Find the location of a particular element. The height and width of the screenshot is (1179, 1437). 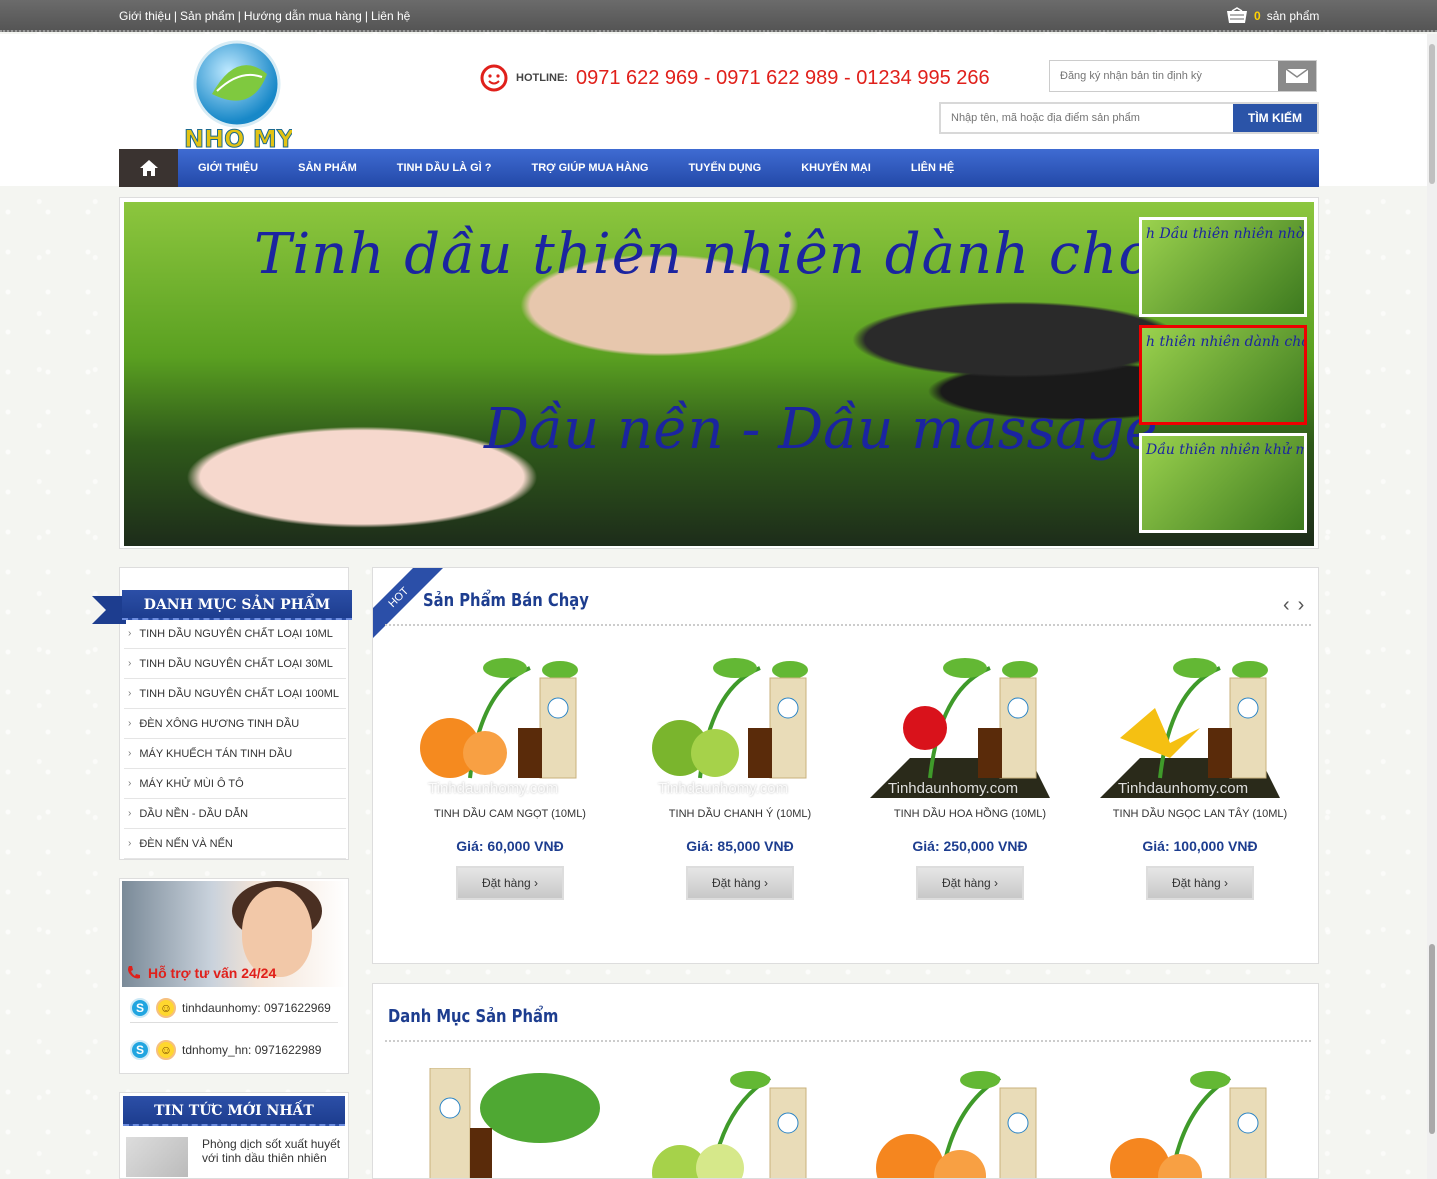

newsletter-form is located at coordinates (1183, 76).